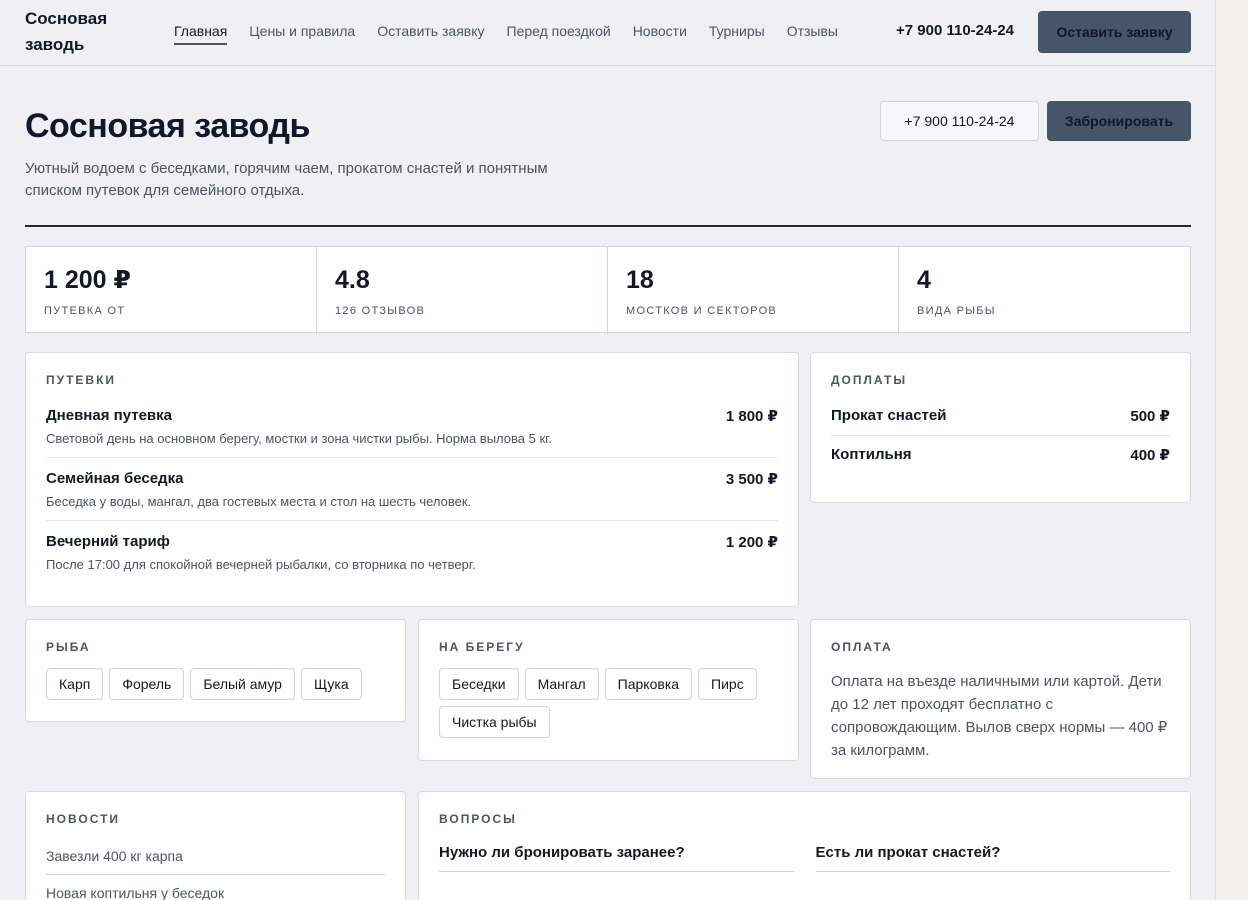 The width and height of the screenshot is (1248, 900). Describe the element at coordinates (81, 380) in the screenshot. I see `tours-title: Путевки` at that location.